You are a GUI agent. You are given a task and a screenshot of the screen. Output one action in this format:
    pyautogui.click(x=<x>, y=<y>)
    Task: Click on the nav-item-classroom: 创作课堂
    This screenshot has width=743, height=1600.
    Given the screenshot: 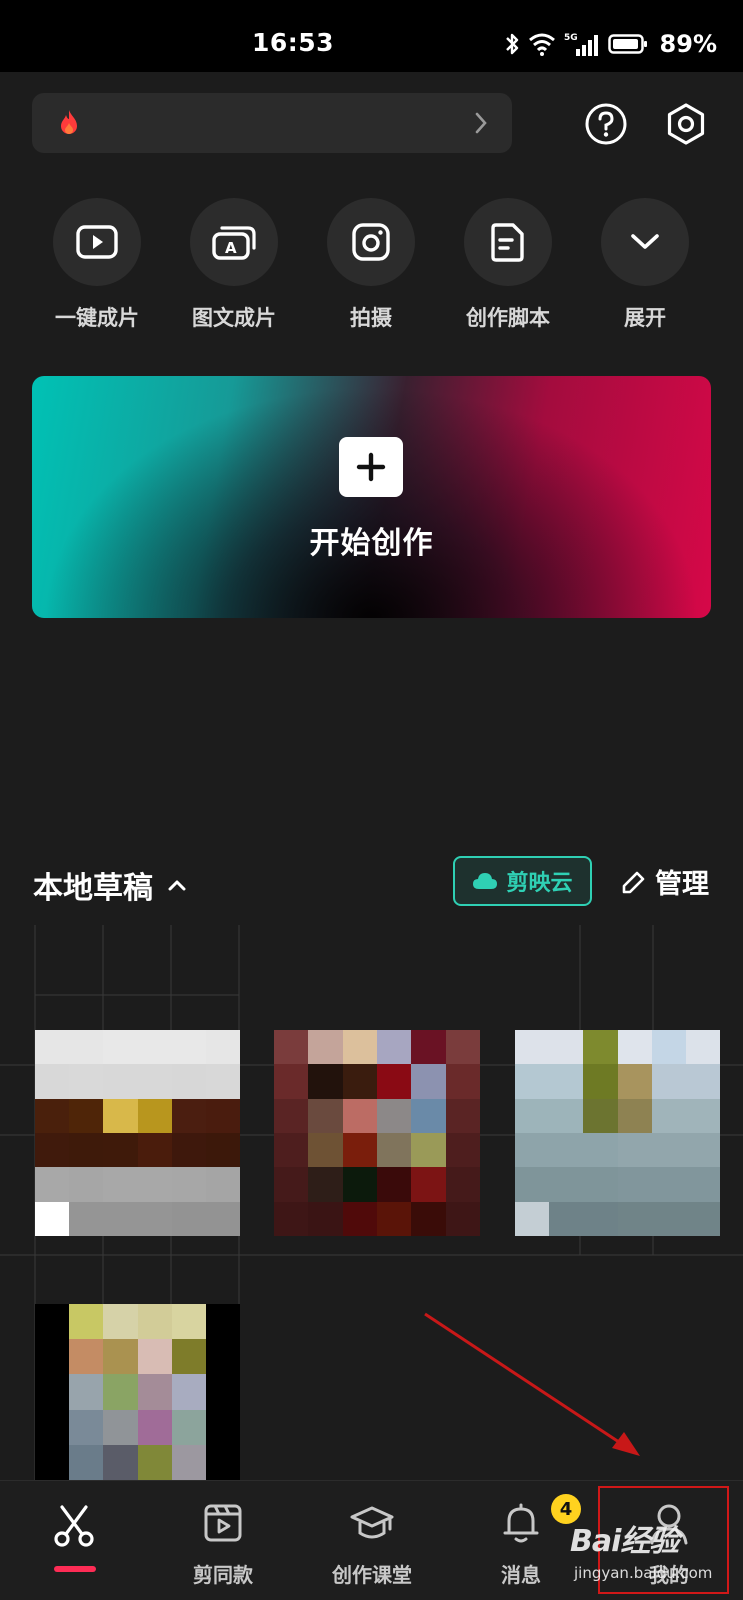 What is the action you would take?
    pyautogui.click(x=372, y=1540)
    